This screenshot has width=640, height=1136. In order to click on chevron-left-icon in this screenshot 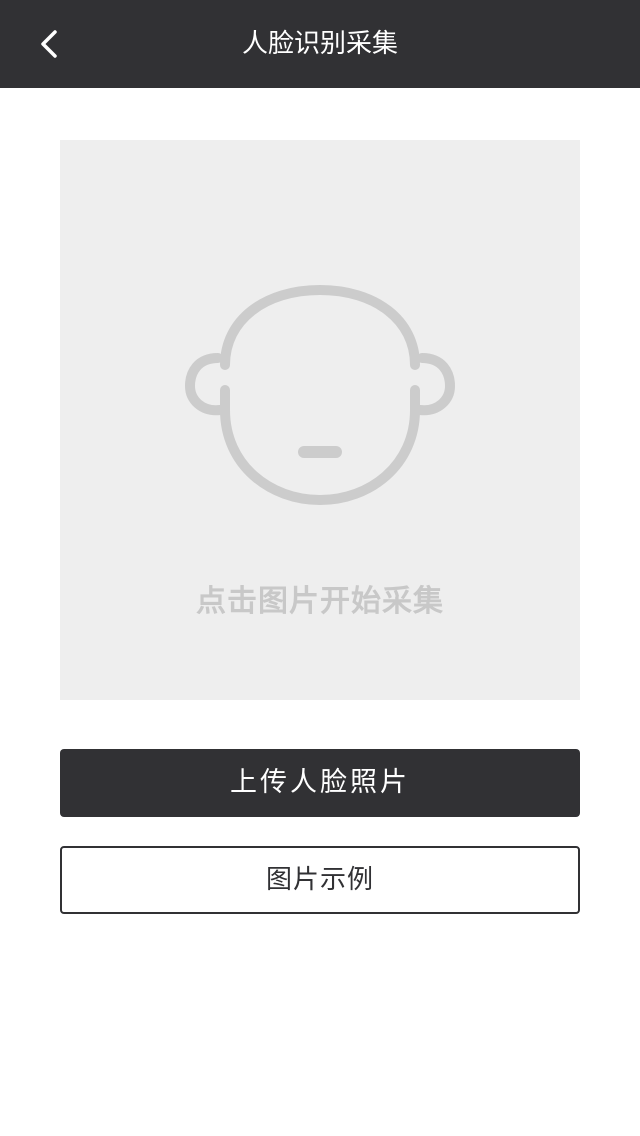, I will do `click(49, 44)`.